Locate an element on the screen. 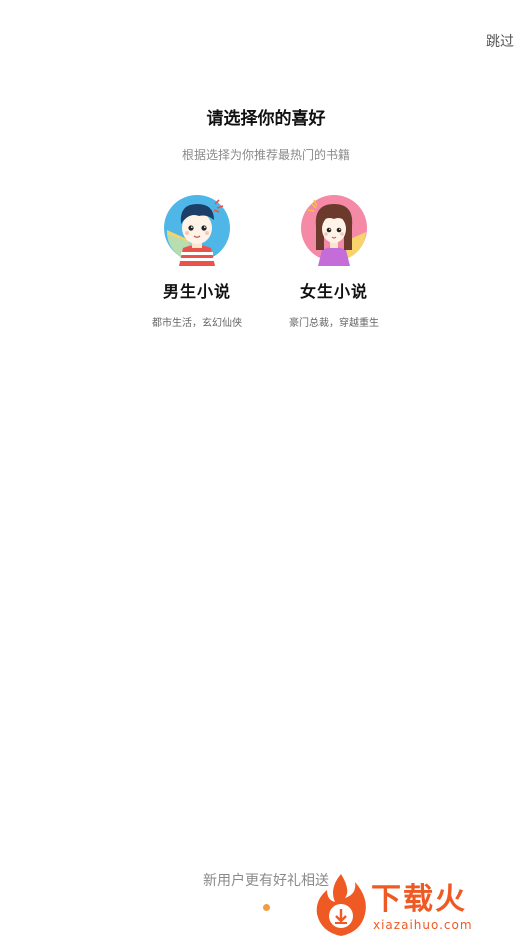  male-novel-option: 男生小说 都市生活，玄幻仙侠 is located at coordinates (197, 259).